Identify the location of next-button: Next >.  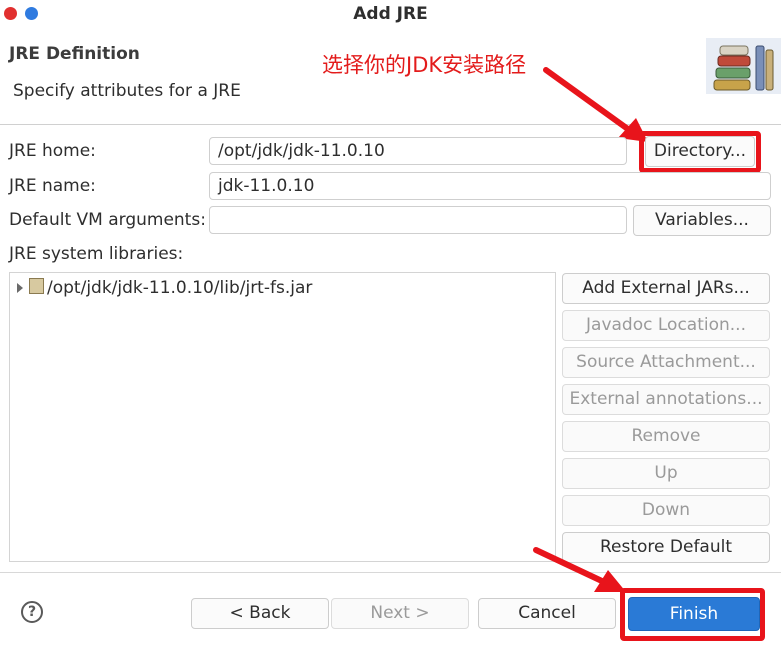
(400, 613).